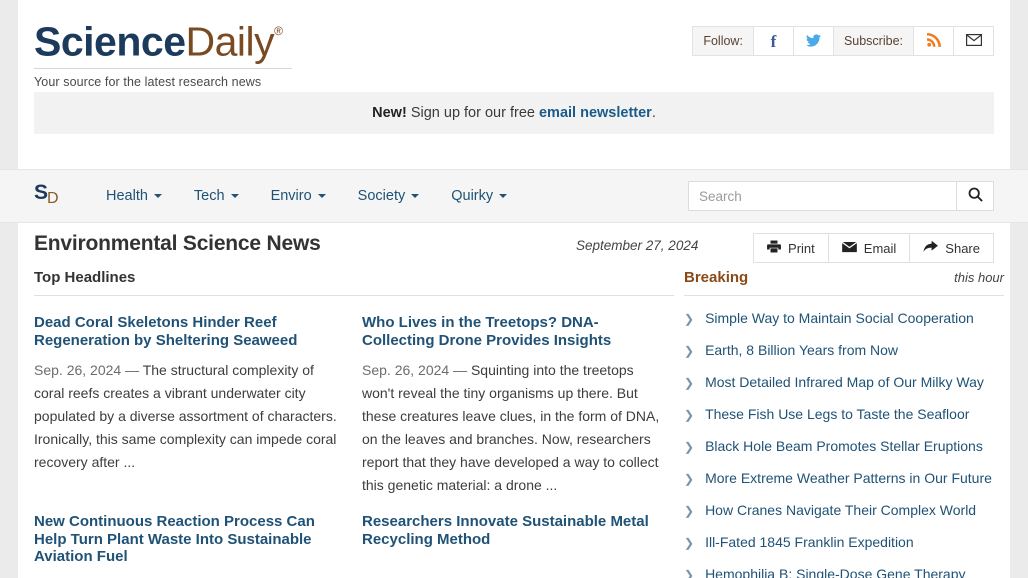 This screenshot has height=578, width=1028. What do you see at coordinates (962, 248) in the screenshot?
I see `share-label: Share` at bounding box center [962, 248].